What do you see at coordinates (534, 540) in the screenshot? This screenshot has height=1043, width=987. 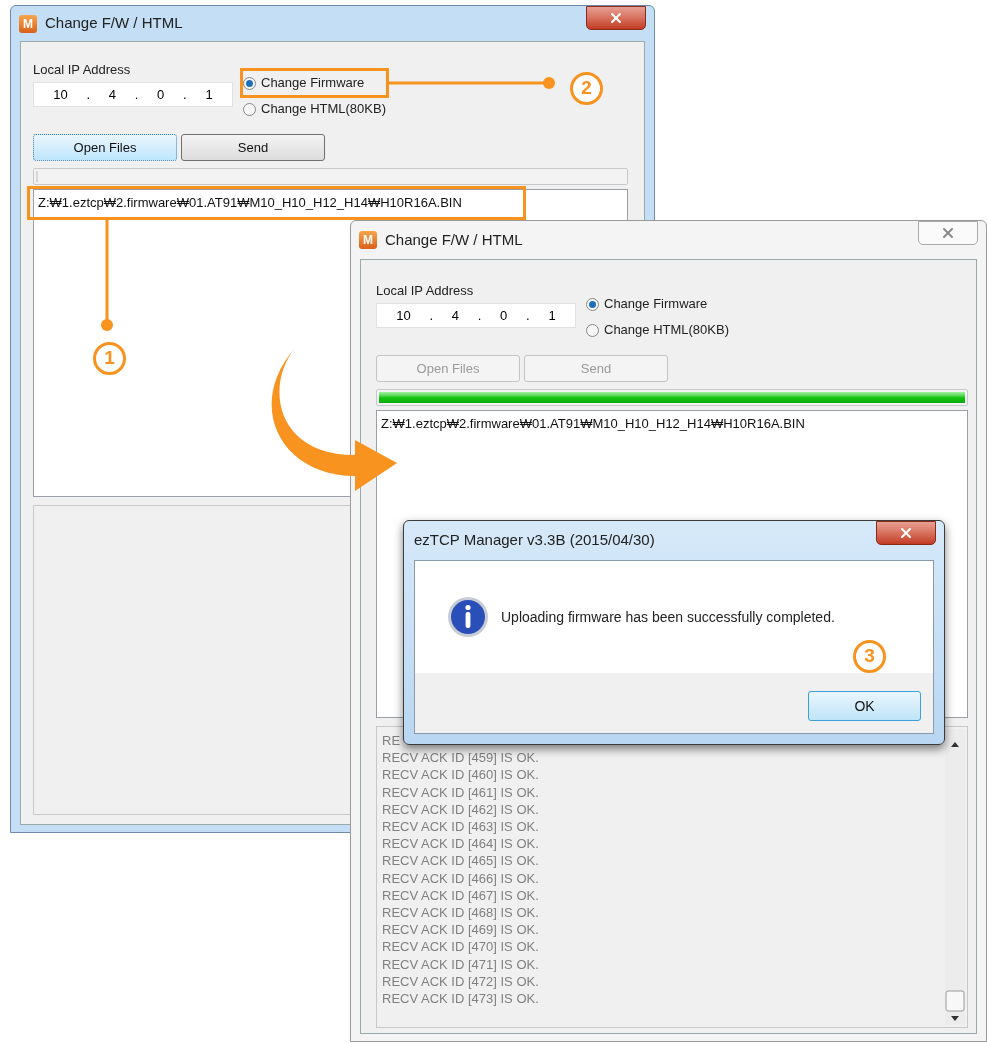 I see `dialog-title: ezTCP Manager v3.3B (2015/04/30)` at bounding box center [534, 540].